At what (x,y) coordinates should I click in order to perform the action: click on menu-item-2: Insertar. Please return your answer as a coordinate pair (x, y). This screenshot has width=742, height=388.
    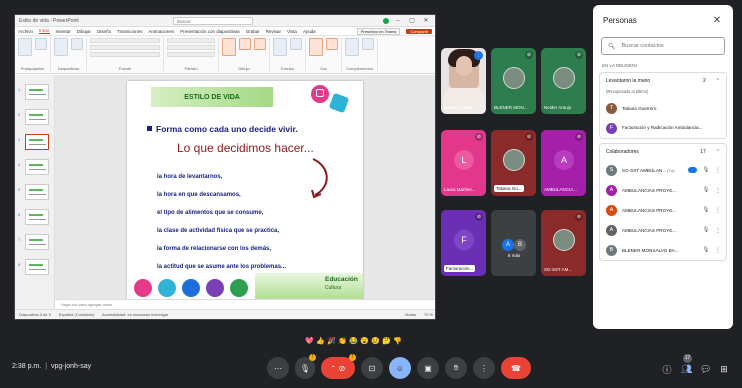
    Looking at the image, I should click on (63, 31).